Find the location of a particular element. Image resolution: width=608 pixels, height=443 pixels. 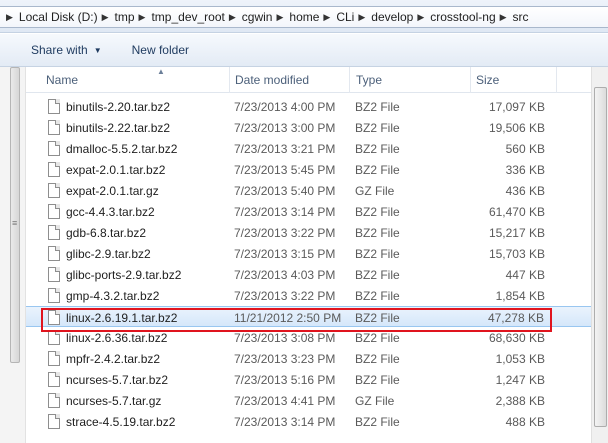

file-name: ncurses-5.7.tar.gz is located at coordinates (114, 401).